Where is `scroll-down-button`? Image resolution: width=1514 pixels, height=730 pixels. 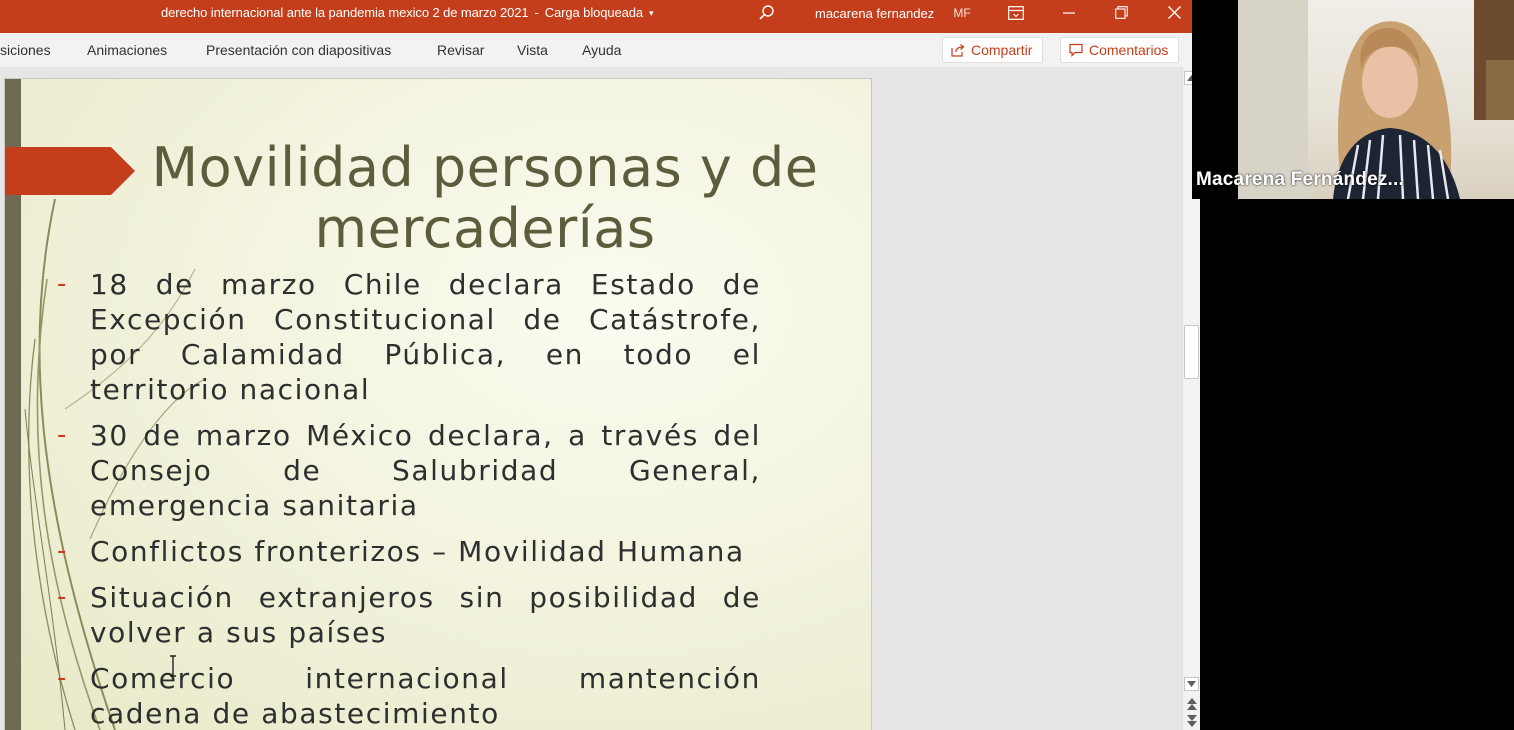 scroll-down-button is located at coordinates (1191, 684).